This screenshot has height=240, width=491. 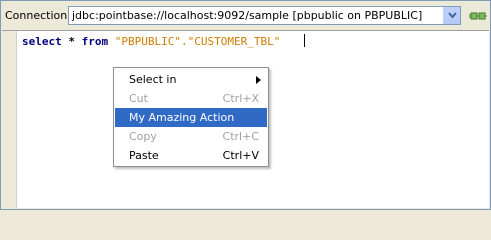 I want to click on sql-keyword-select: select, so click(x=42, y=41).